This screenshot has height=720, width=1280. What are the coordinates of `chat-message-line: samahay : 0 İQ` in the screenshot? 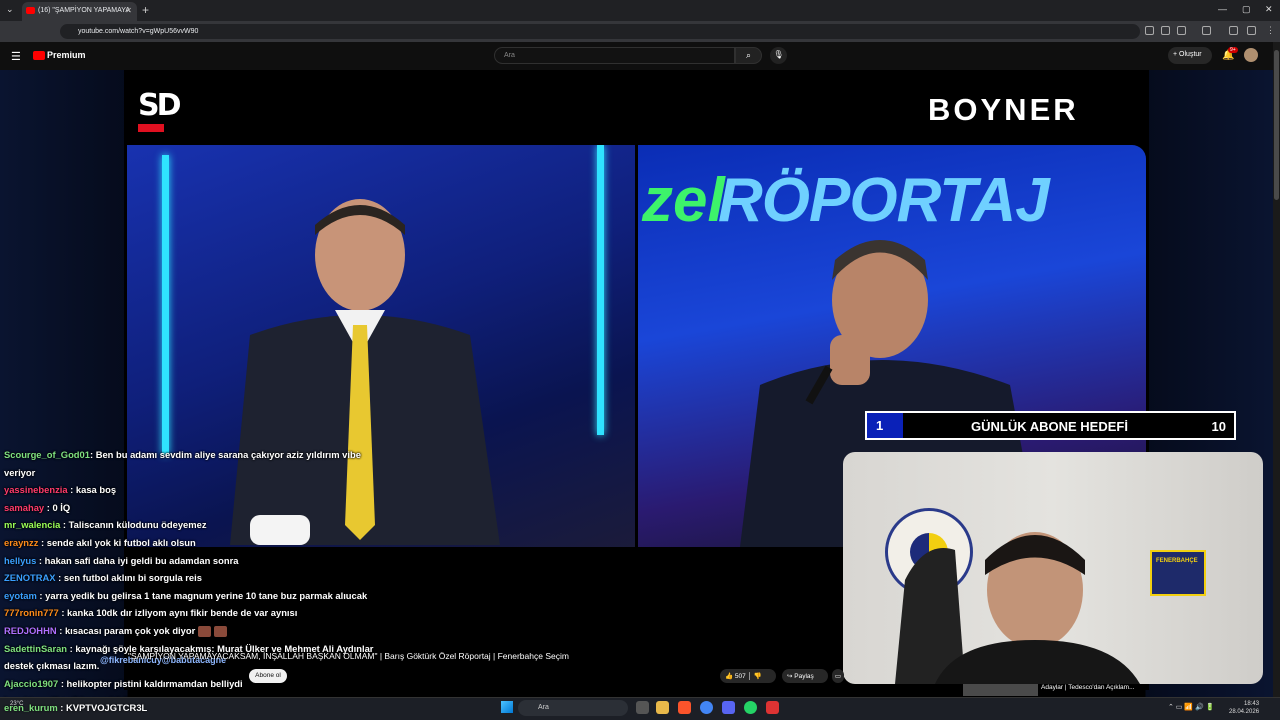 It's located at (214, 508).